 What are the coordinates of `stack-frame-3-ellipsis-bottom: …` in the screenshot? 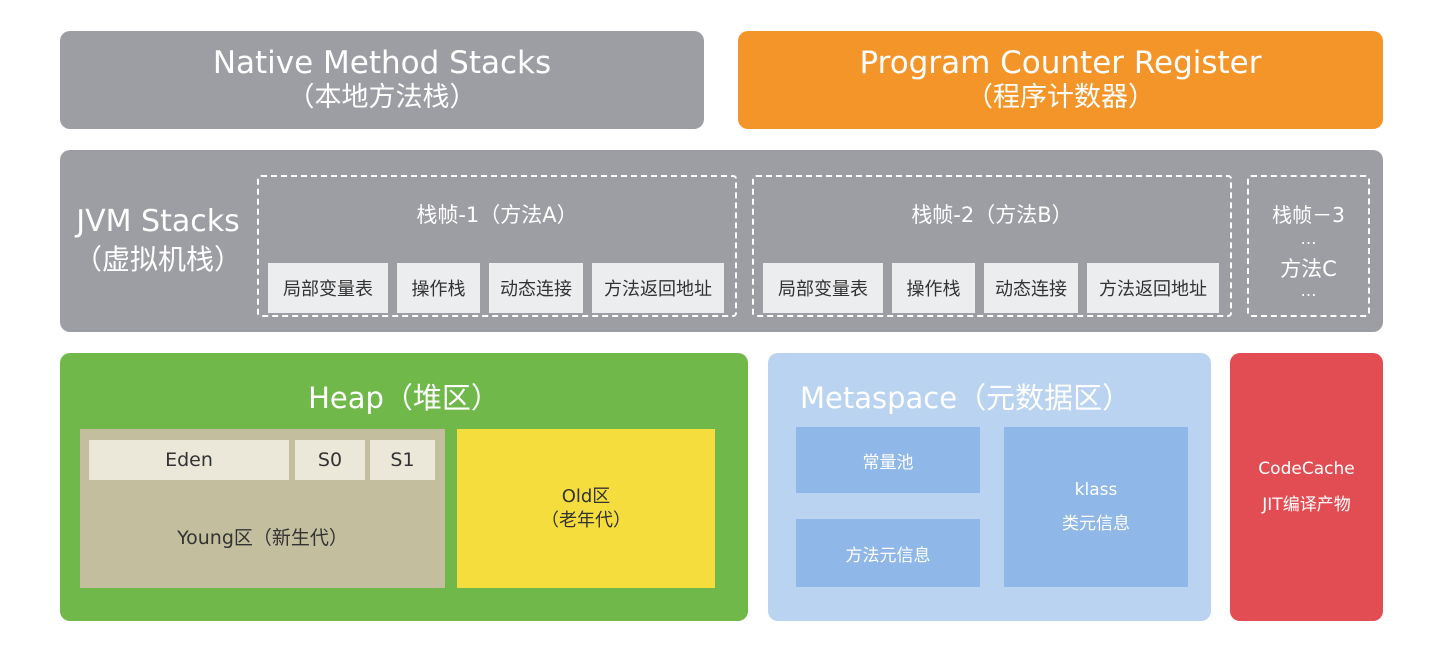 It's located at (1308, 290).